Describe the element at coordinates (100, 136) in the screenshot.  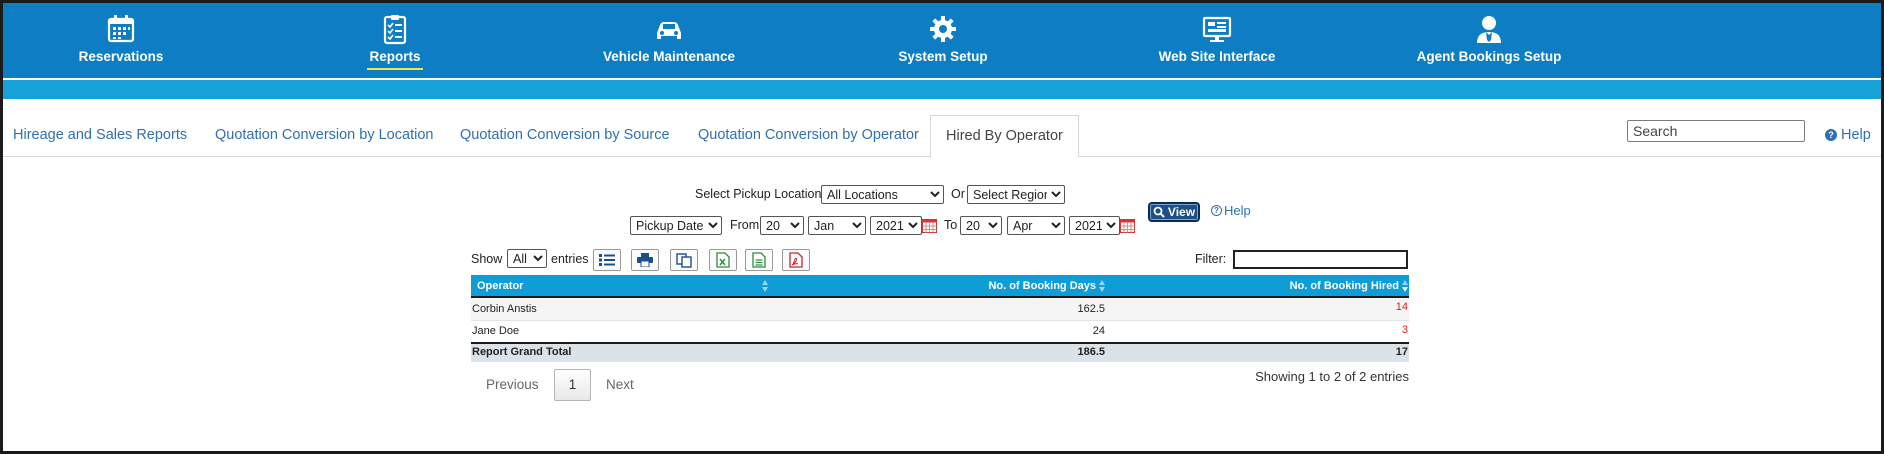
I see `tab-hireage-and-sales-reports: Hireage and Sales Reports` at that location.